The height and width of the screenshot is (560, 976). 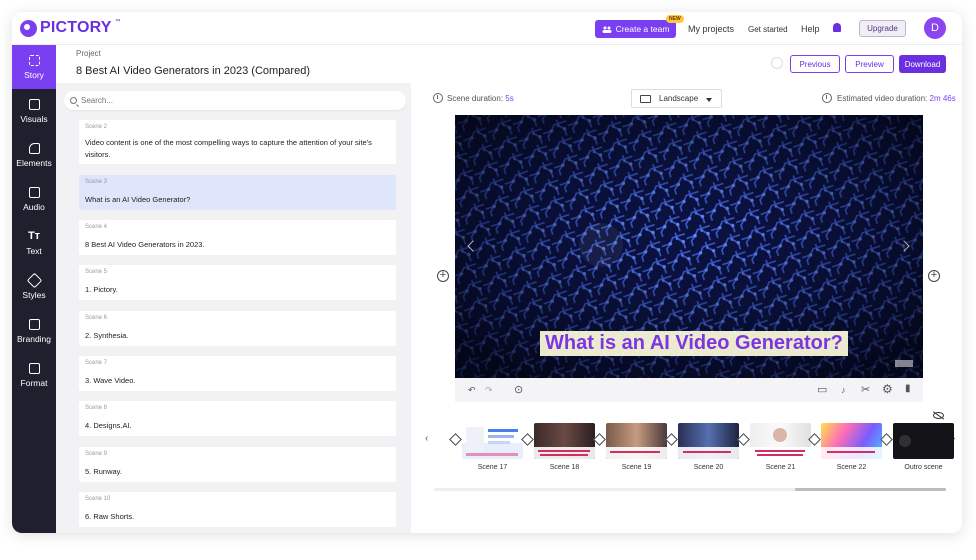 I want to click on orientation-select: Landscape, so click(x=676, y=98).